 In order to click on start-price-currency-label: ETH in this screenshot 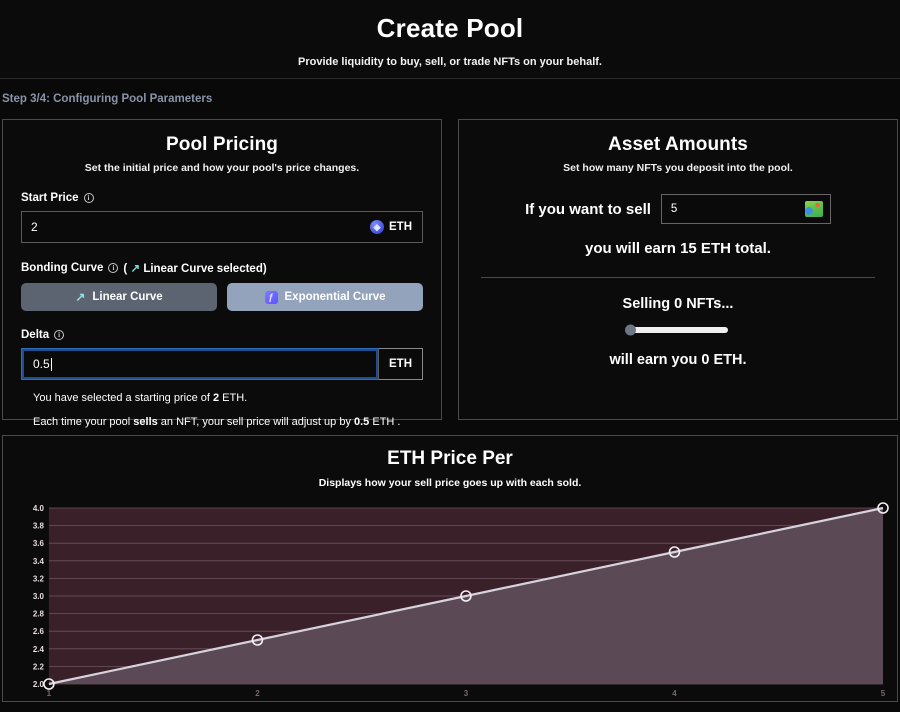, I will do `click(400, 227)`.